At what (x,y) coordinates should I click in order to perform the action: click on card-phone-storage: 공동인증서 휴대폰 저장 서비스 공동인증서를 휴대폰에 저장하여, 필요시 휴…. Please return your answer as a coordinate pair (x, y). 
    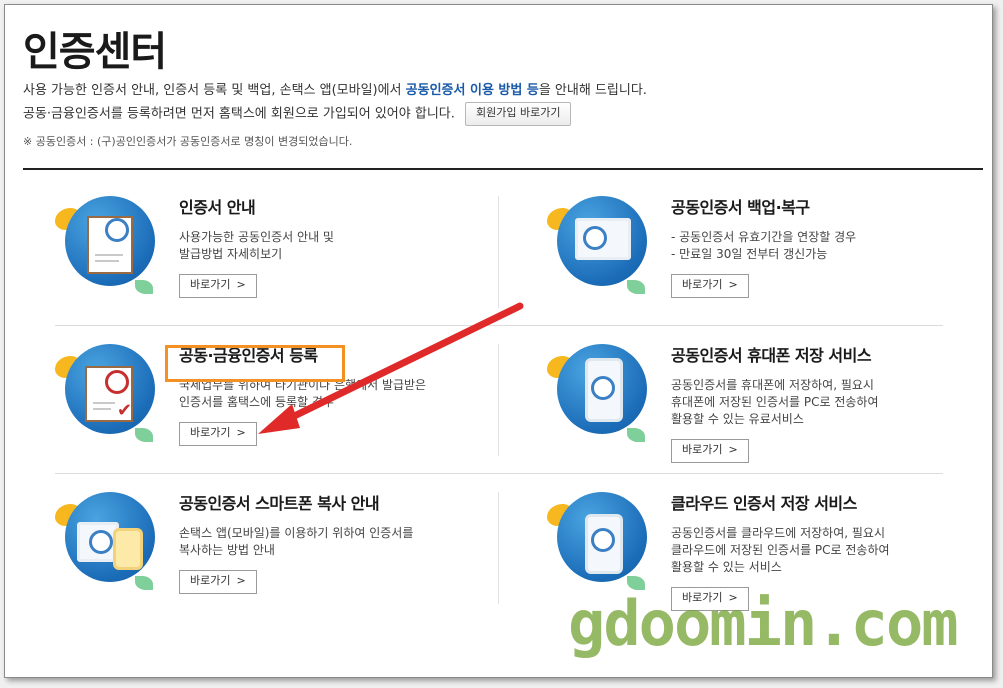
    Looking at the image, I should click on (762, 399).